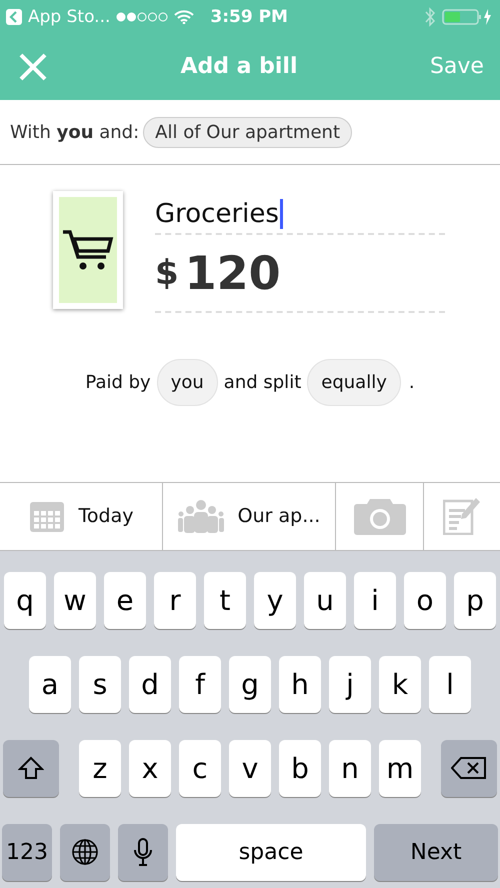 This screenshot has height=888, width=500. Describe the element at coordinates (75, 600) in the screenshot. I see `letter-key: w` at that location.